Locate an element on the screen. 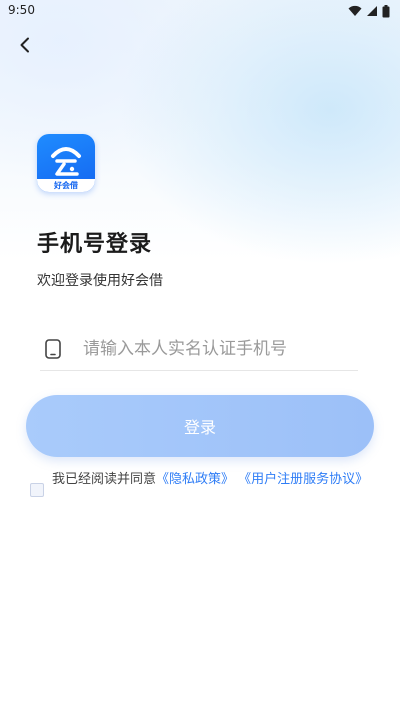 The width and height of the screenshot is (400, 711). agreement-text: 我已经阅读并同意《隐私政策》 《用户注册服务协议》 is located at coordinates (211, 479).